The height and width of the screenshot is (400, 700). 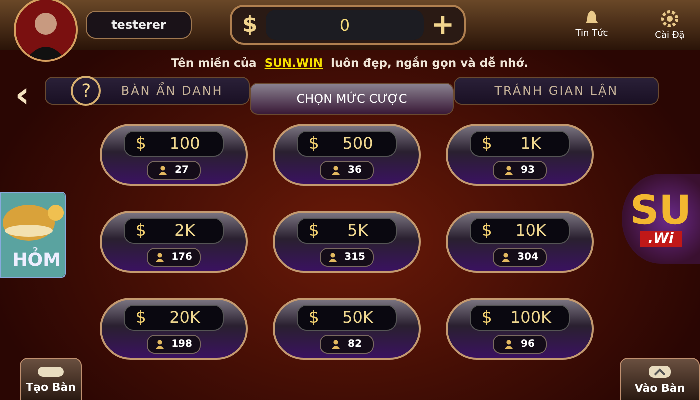 What do you see at coordinates (358, 230) in the screenshot?
I see `bet-amount: 5K` at bounding box center [358, 230].